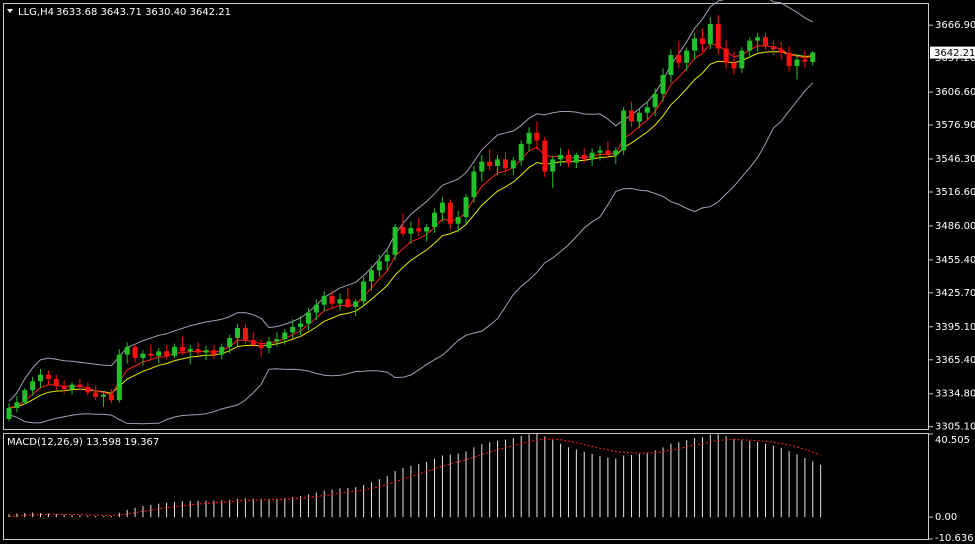 Image resolution: width=975 pixels, height=544 pixels. I want to click on price-axis-label: 3576.90, so click(955, 125).